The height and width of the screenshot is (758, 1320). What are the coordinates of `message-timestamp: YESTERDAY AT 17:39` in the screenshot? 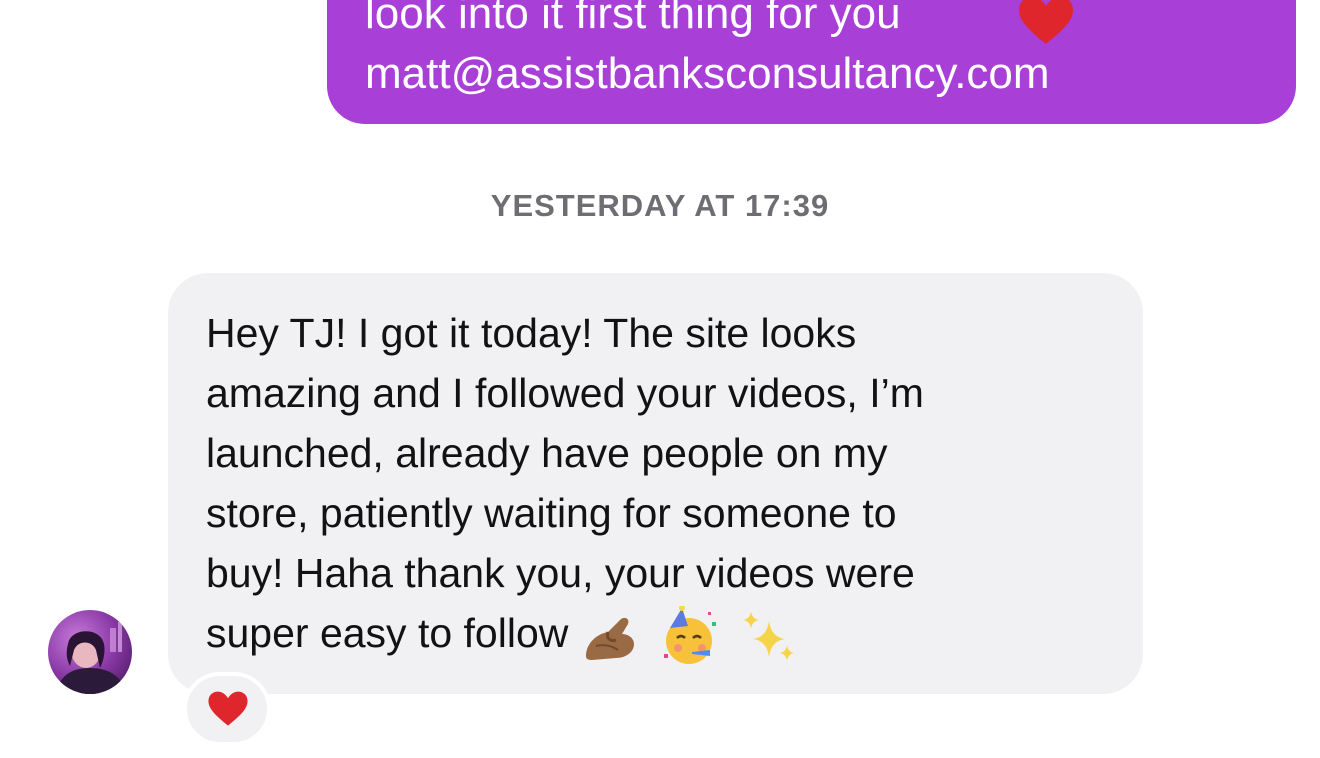 It's located at (660, 205).